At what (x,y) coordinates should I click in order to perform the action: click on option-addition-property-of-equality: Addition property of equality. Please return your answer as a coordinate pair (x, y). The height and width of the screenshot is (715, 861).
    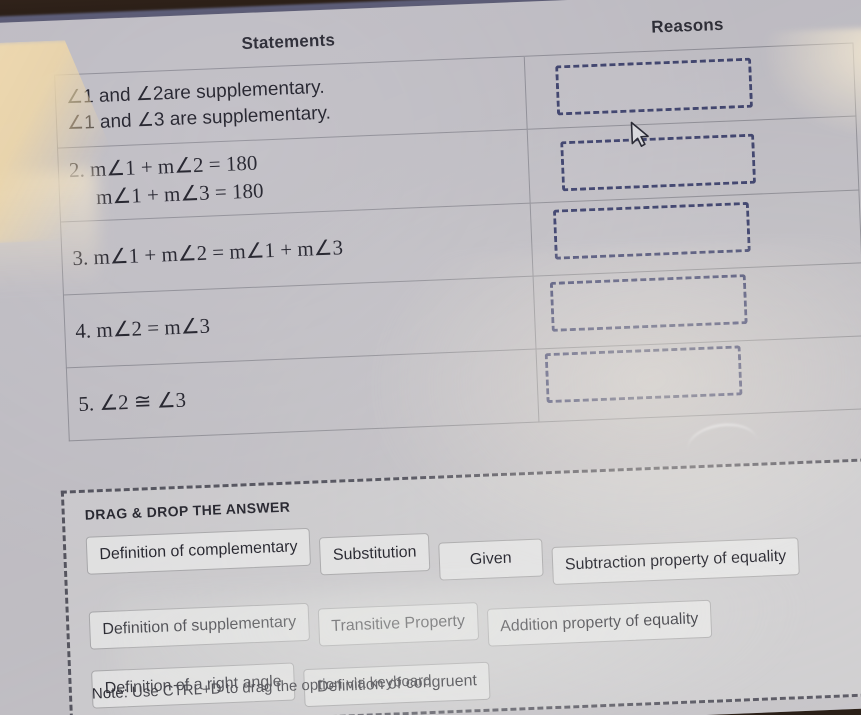
    Looking at the image, I should click on (599, 623).